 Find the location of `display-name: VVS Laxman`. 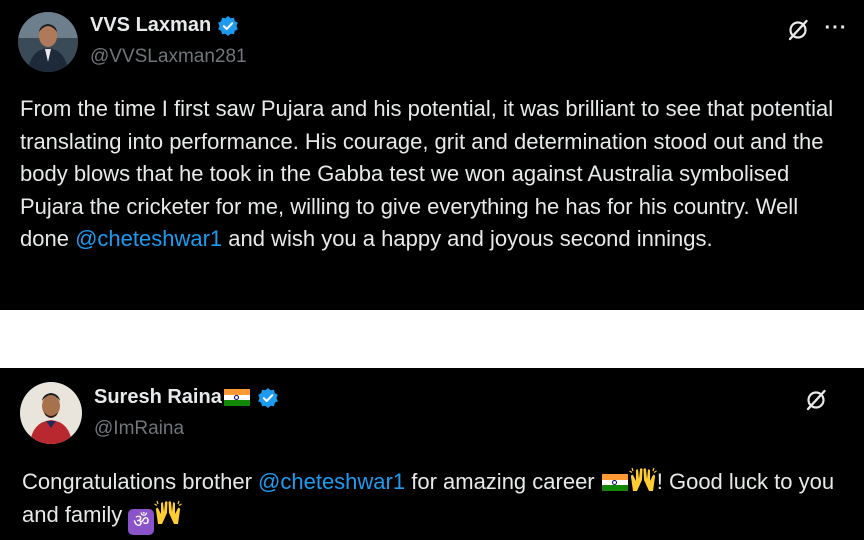

display-name: VVS Laxman is located at coordinates (150, 25).